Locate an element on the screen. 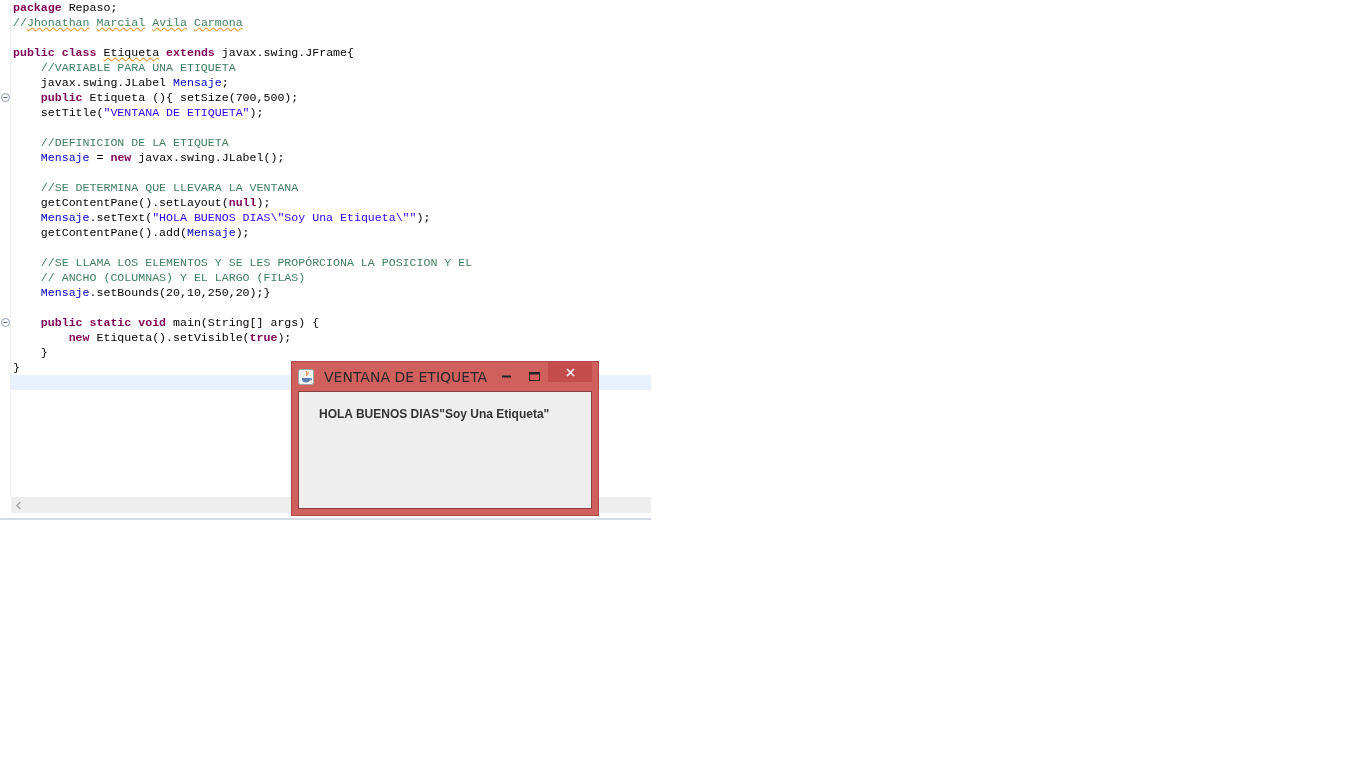  label-text: HOLA BUENOS DIAS"Soy Una Etiqueta" is located at coordinates (434, 414).